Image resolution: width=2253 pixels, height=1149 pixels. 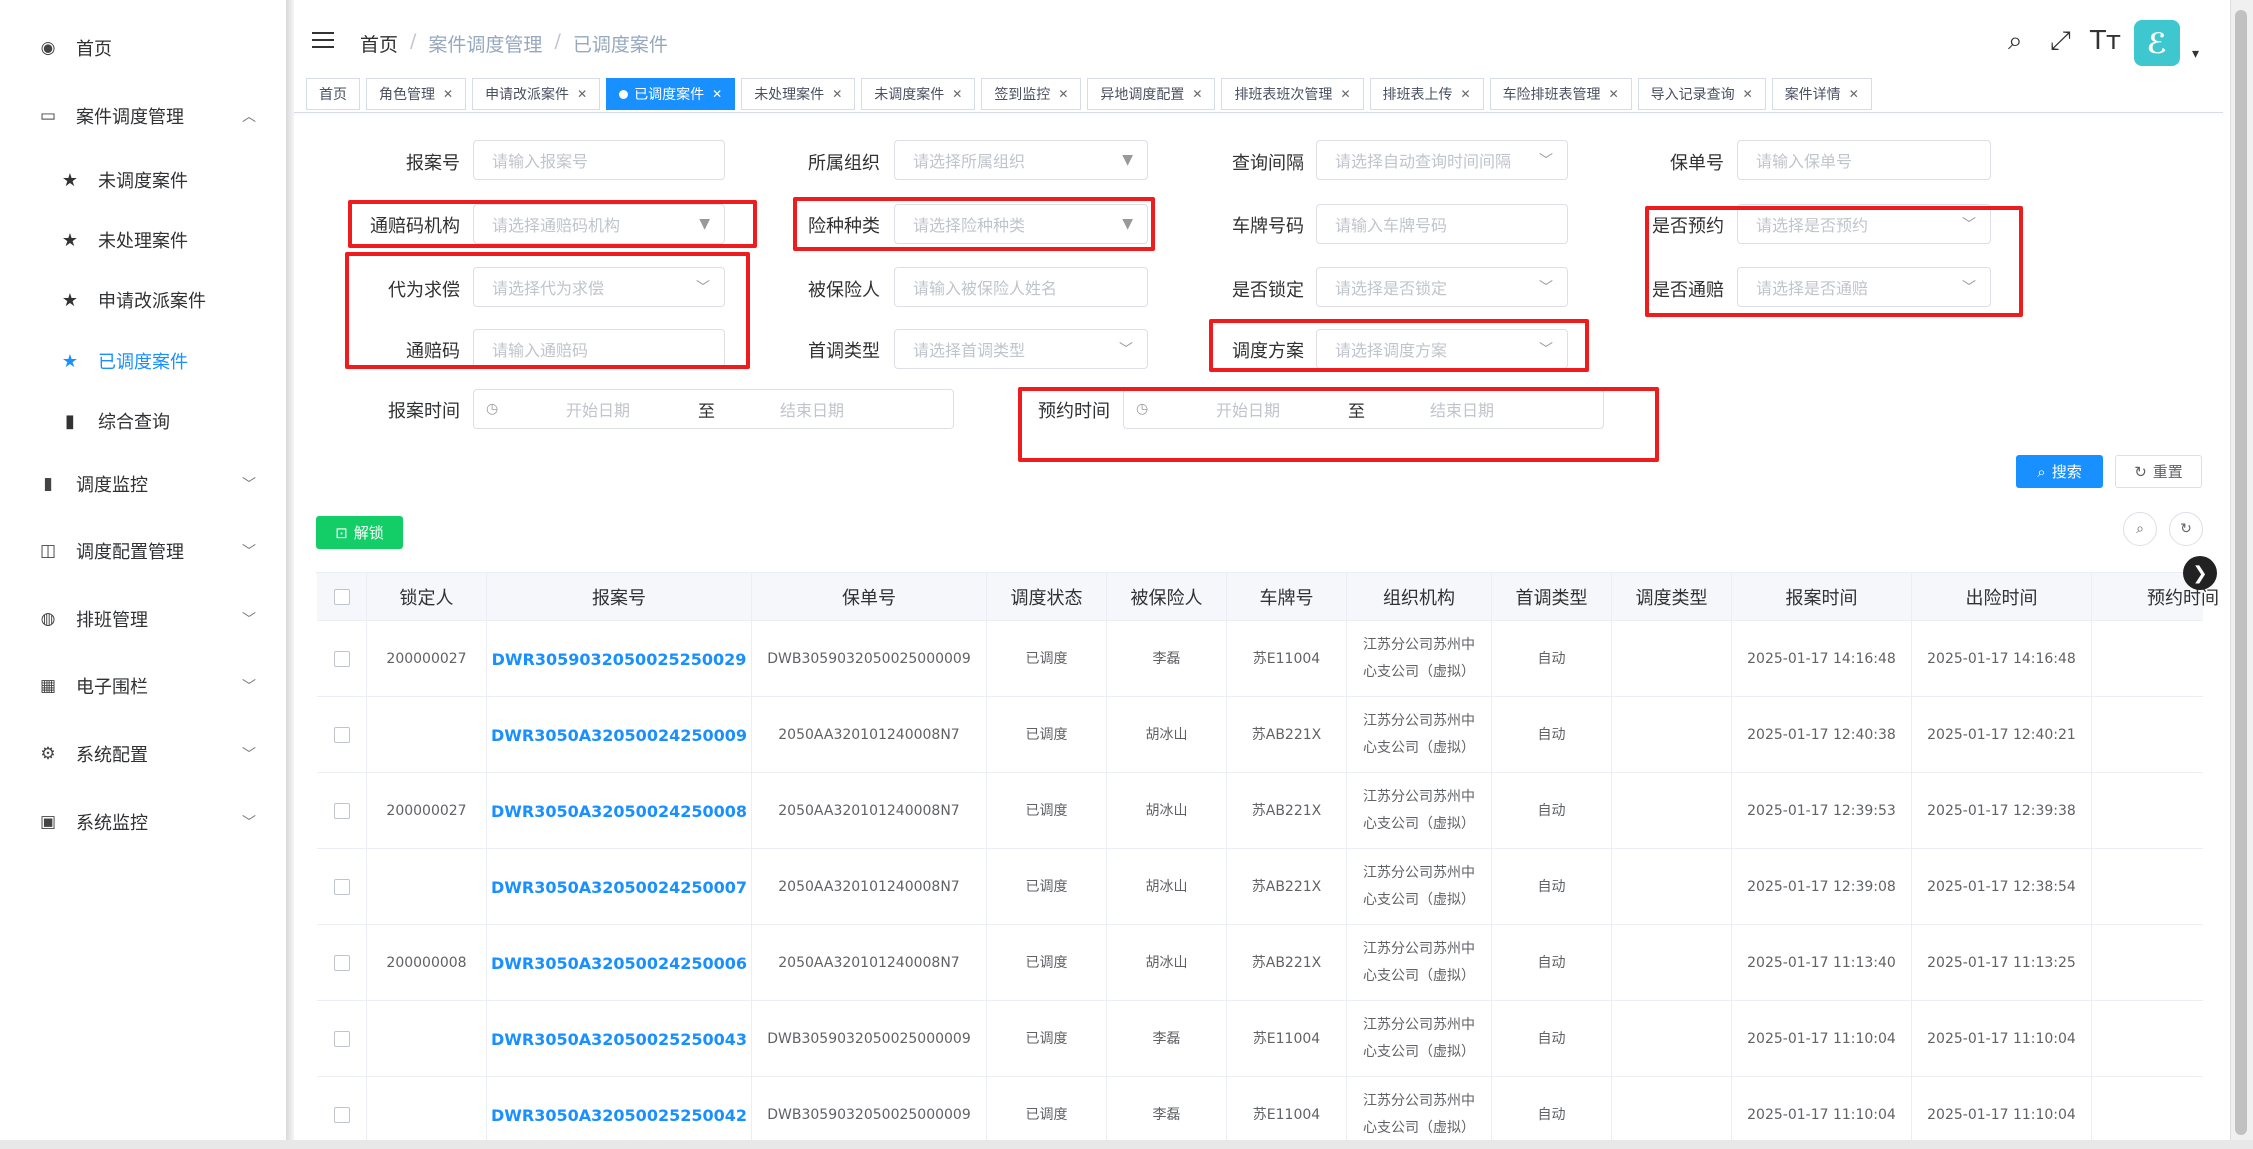 I want to click on search-button: ⌕ 搜索, so click(x=2059, y=471).